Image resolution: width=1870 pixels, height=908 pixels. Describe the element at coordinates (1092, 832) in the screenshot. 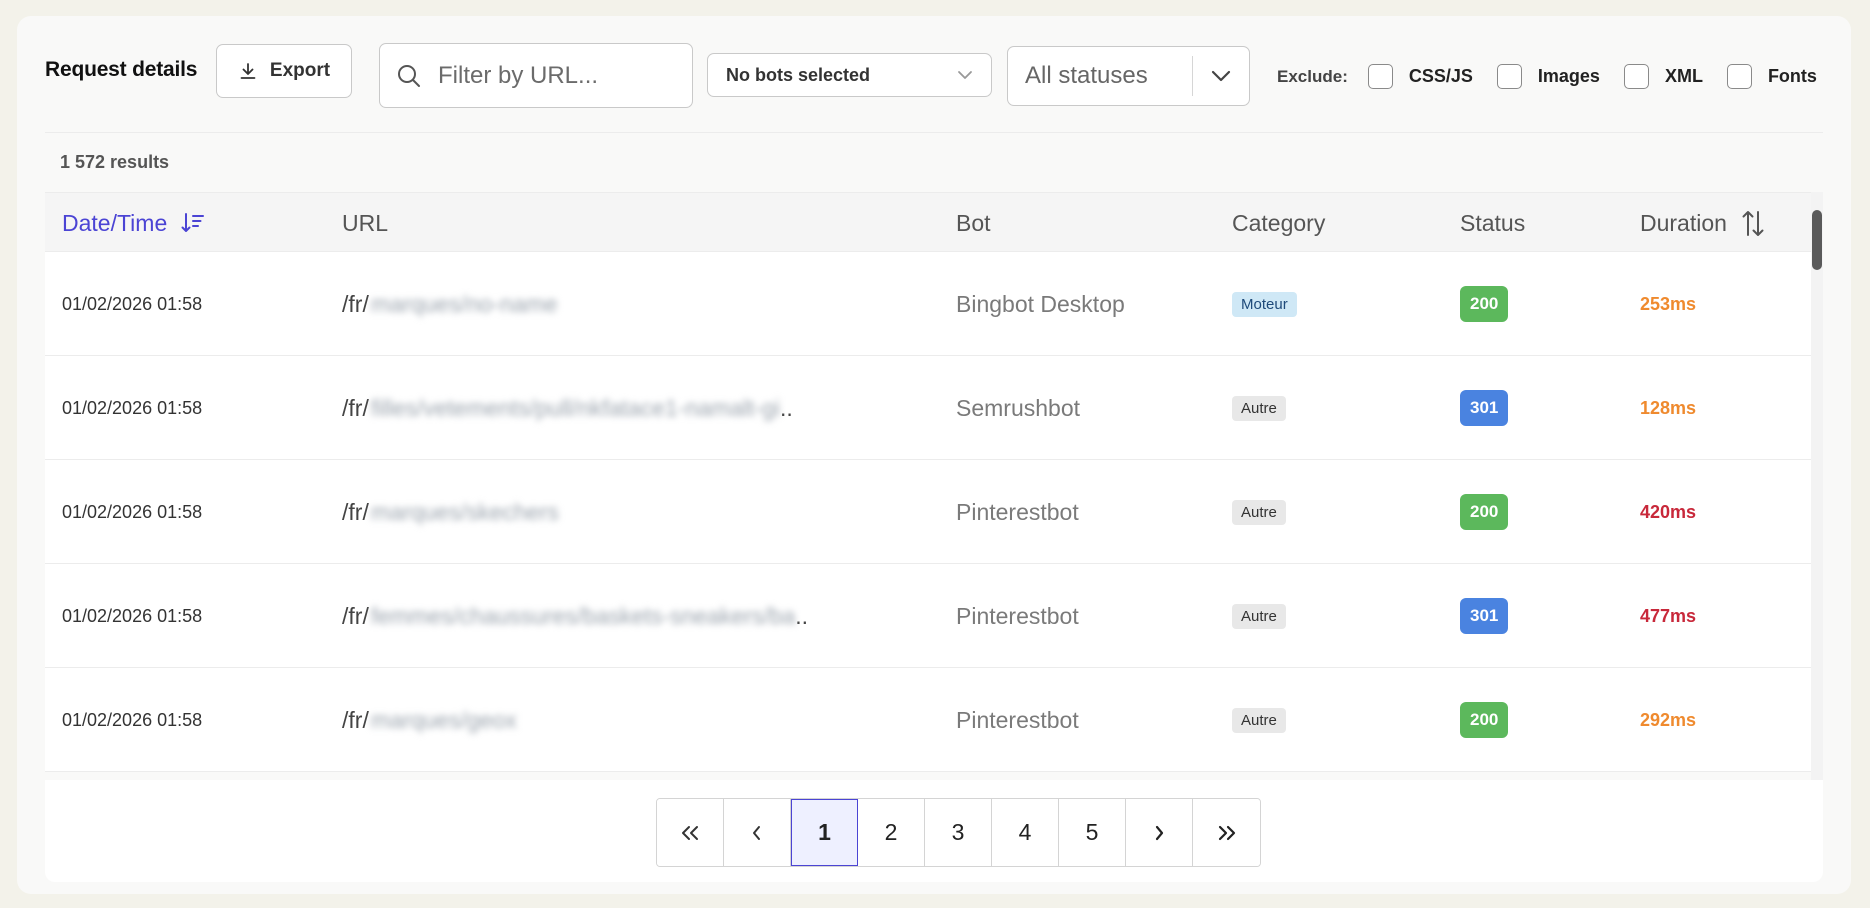

I see `page-button-5: 5` at that location.